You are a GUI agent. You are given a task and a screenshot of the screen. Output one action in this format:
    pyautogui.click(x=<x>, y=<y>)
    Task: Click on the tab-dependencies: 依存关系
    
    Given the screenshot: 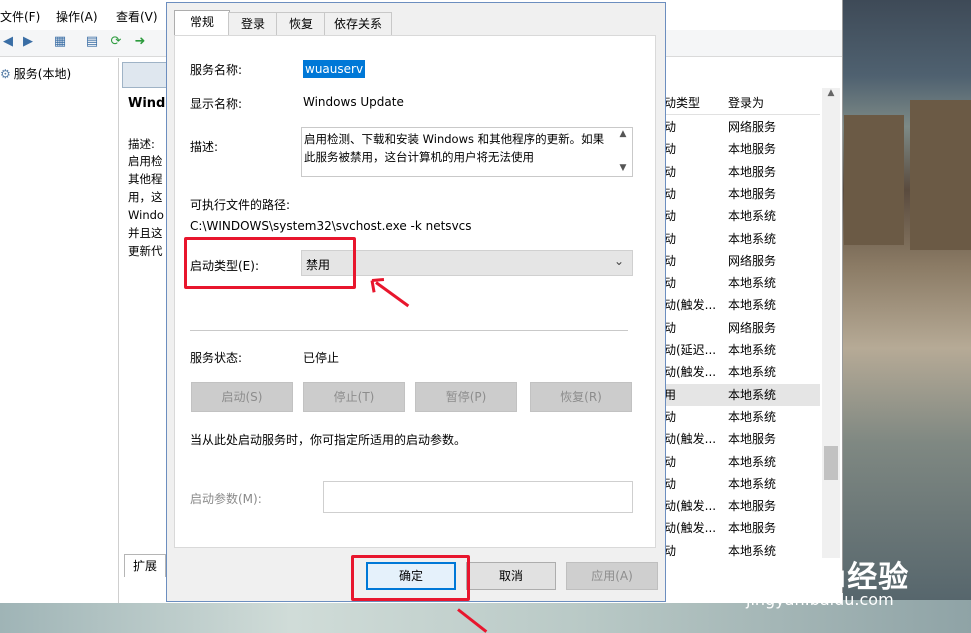 What is the action you would take?
    pyautogui.click(x=358, y=23)
    